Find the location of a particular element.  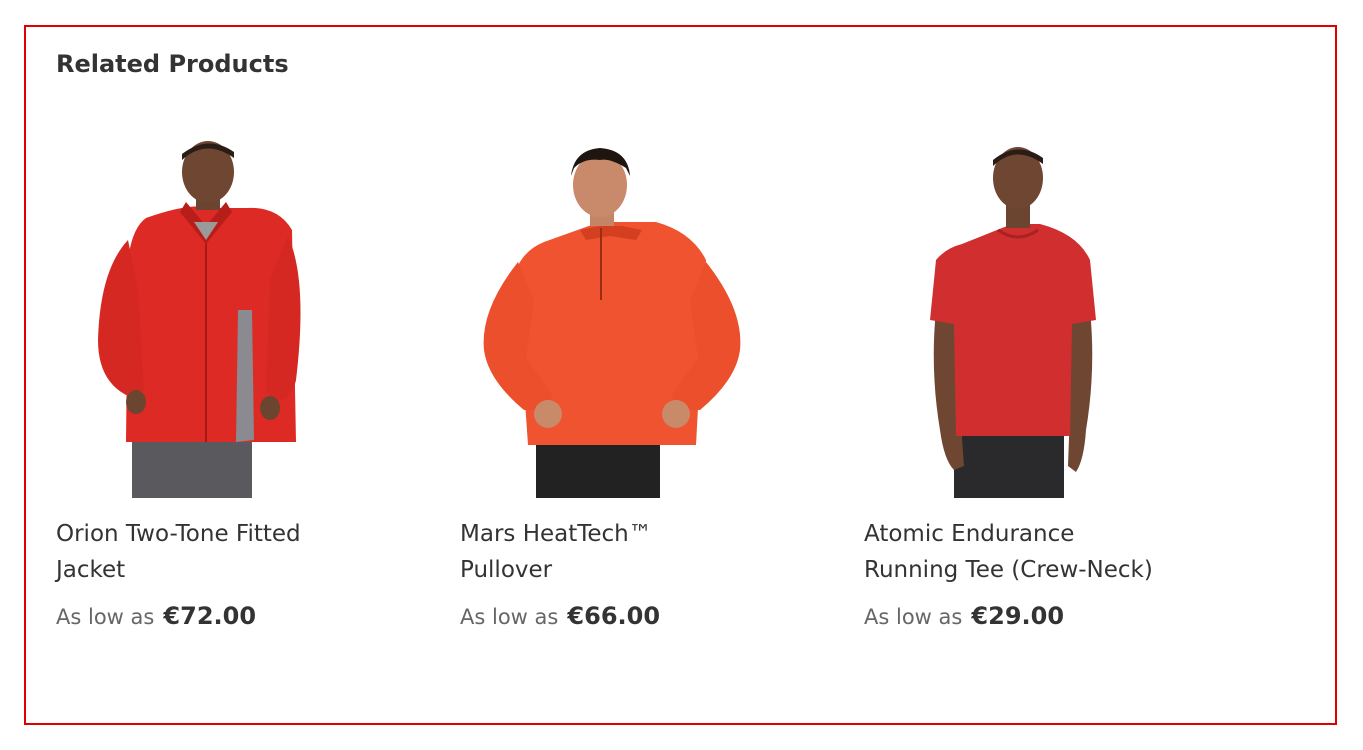

section-title: Related Products is located at coordinates (172, 64).